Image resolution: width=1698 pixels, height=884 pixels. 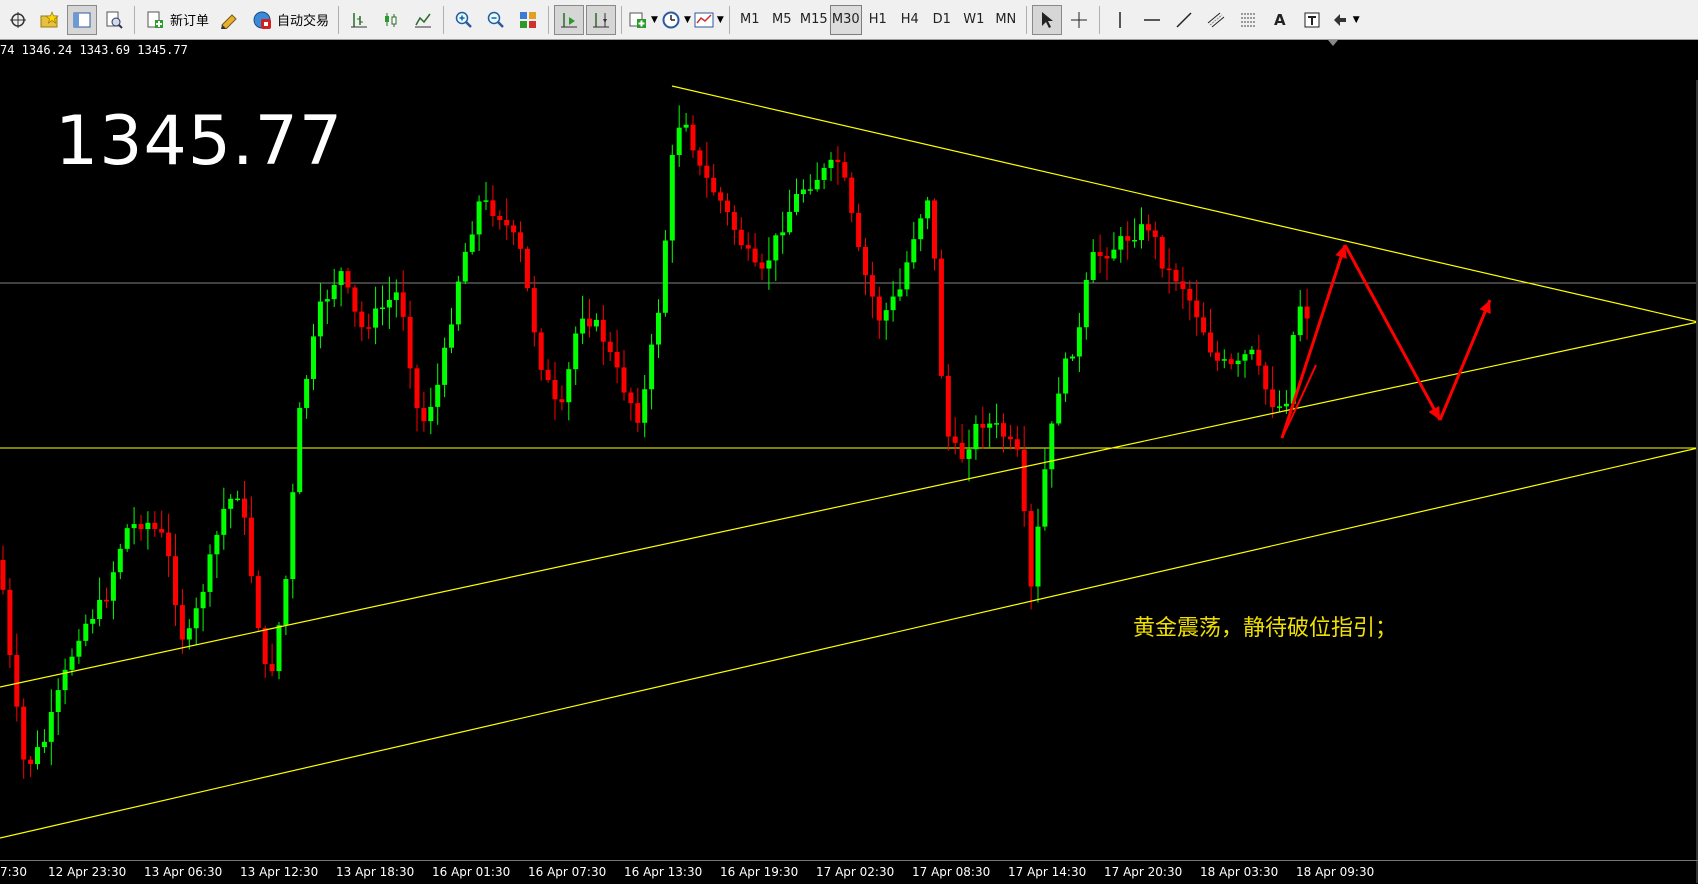 What do you see at coordinates (675, 20) in the screenshot?
I see `periods-button: ▼` at bounding box center [675, 20].